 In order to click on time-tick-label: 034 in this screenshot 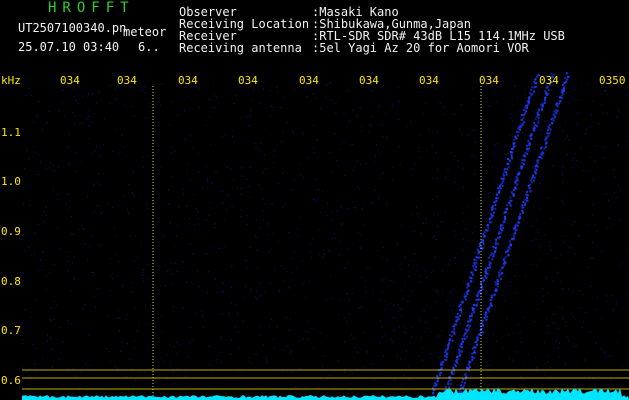, I will do `click(248, 80)`.